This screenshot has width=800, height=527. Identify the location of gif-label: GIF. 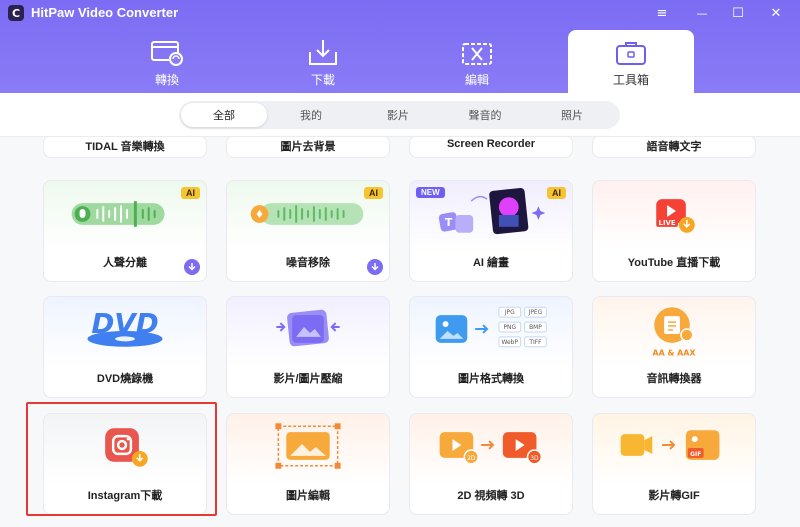
(695, 455).